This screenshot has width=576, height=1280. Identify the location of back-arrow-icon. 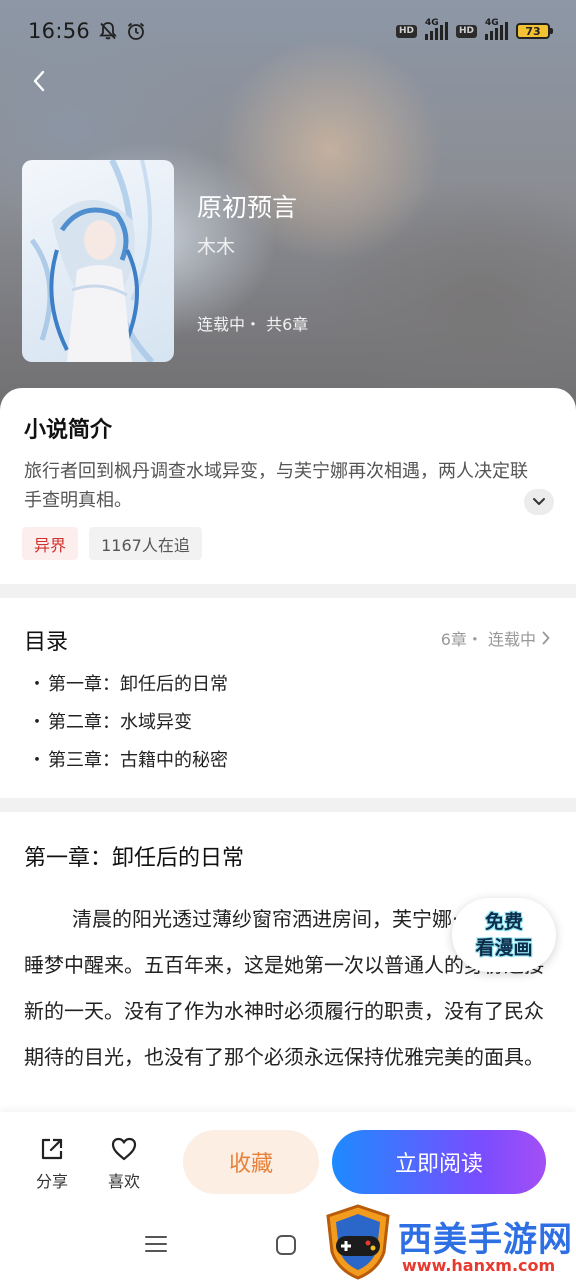
(39, 81).